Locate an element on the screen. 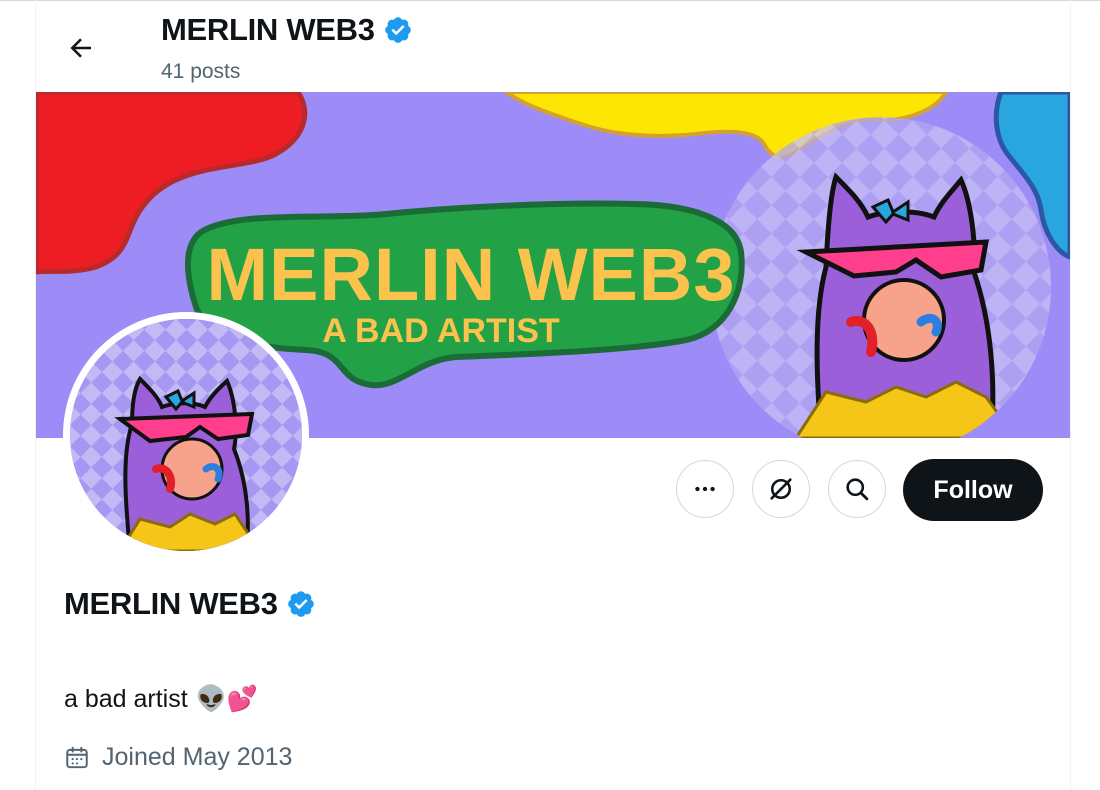 Image resolution: width=1100 pixels, height=790 pixels. arrow-left-icon is located at coordinates (80, 48).